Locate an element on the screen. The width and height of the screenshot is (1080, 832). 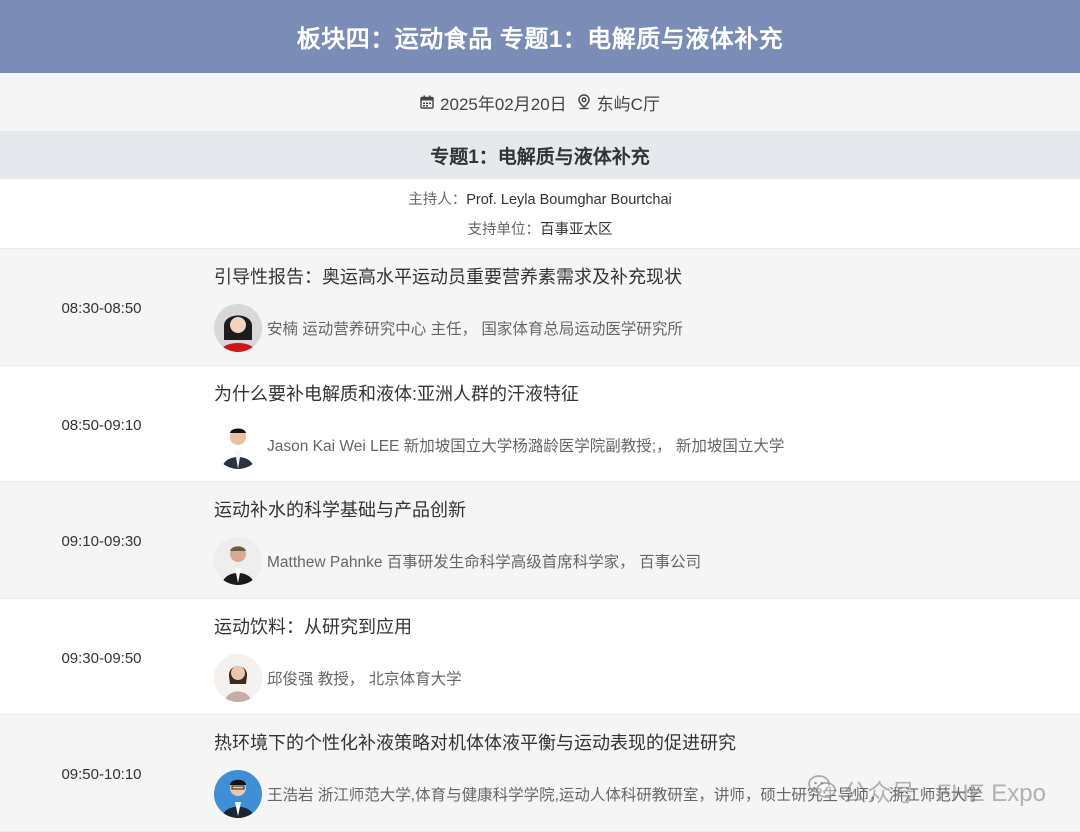
speaker-text: 邱俊强 教授， 北京体育大学 is located at coordinates (364, 679).